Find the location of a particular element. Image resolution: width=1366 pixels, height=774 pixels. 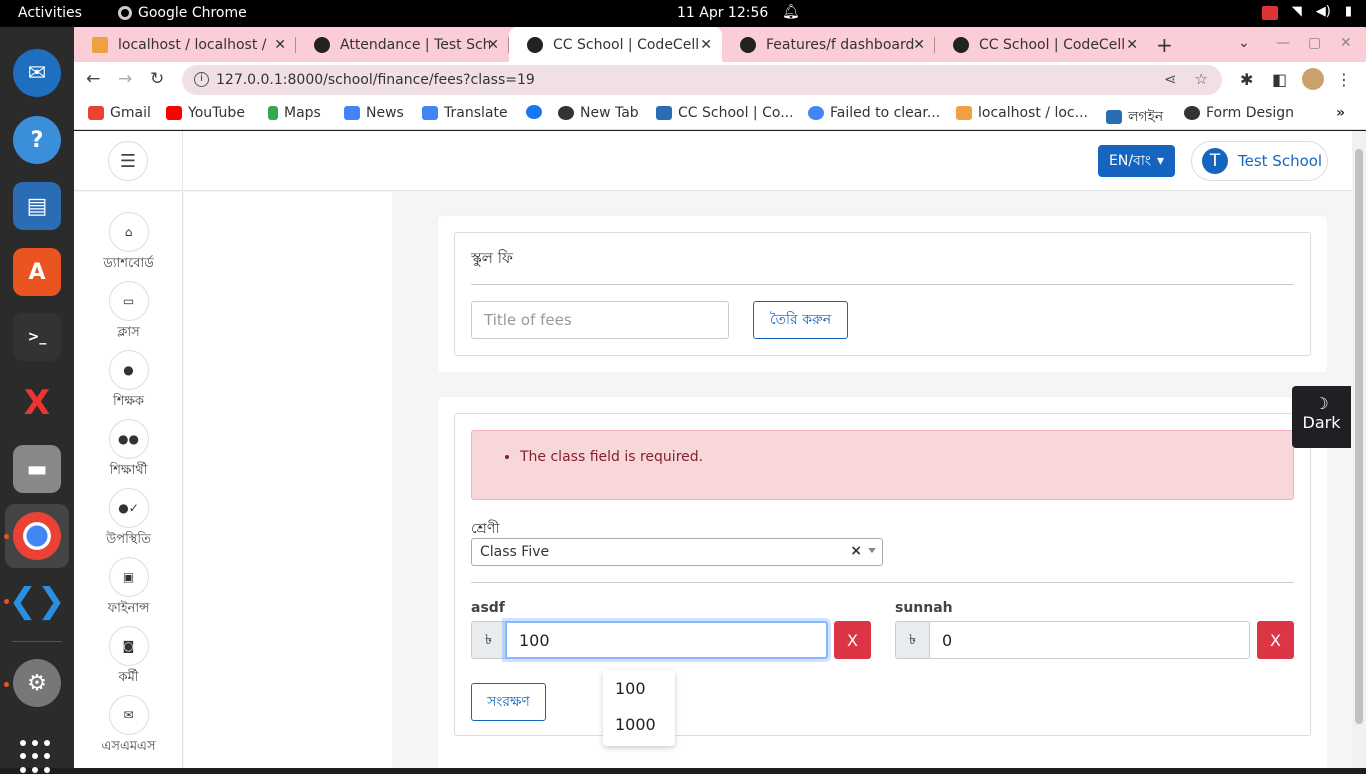

help-icon: ? is located at coordinates (37, 140).